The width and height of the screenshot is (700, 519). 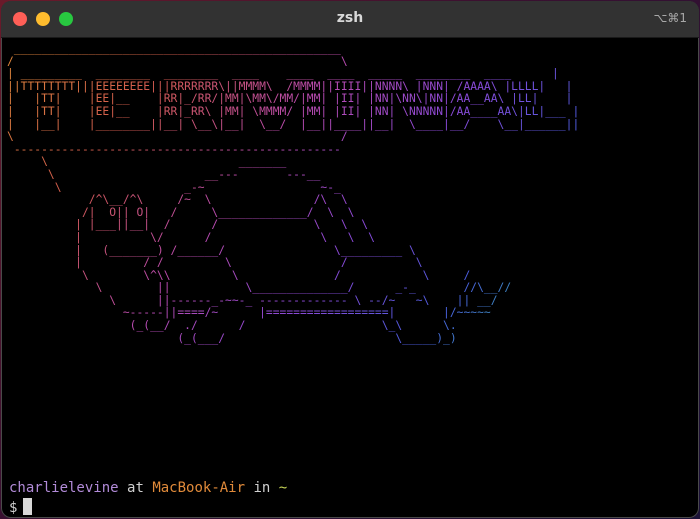 What do you see at coordinates (283, 488) in the screenshot?
I see `prompt-dir: ~` at bounding box center [283, 488].